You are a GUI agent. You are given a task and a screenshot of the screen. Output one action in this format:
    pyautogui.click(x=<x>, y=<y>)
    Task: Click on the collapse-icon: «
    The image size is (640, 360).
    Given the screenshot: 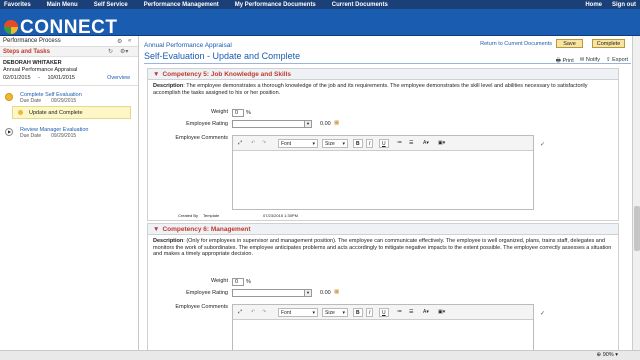 What is the action you would take?
    pyautogui.click(x=129, y=41)
    